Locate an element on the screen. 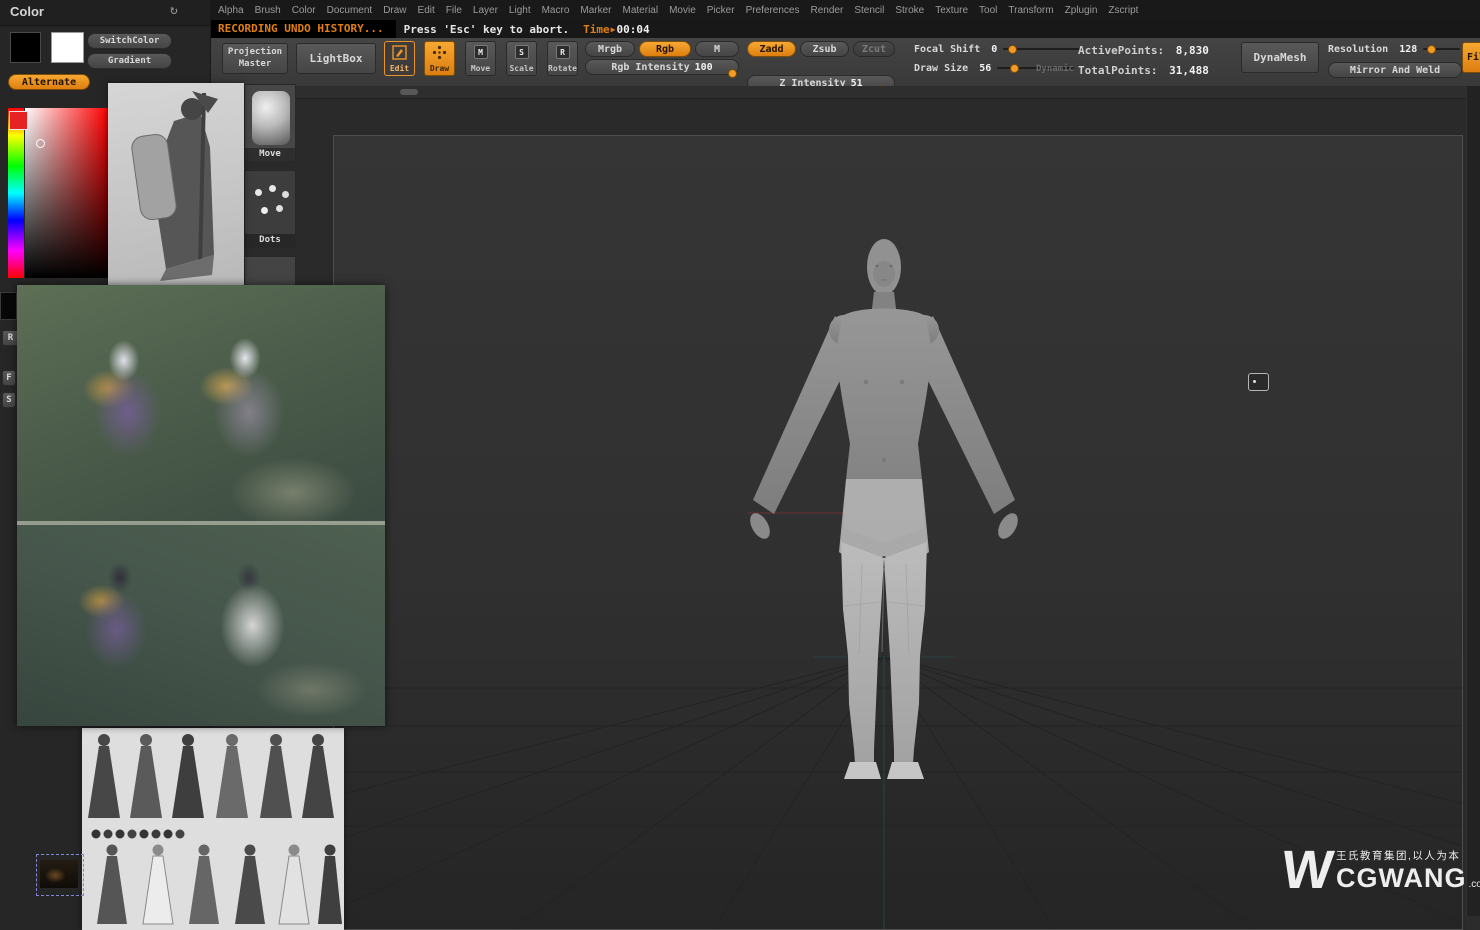 The height and width of the screenshot is (930, 1480). current-color-swatch is located at coordinates (18, 120).